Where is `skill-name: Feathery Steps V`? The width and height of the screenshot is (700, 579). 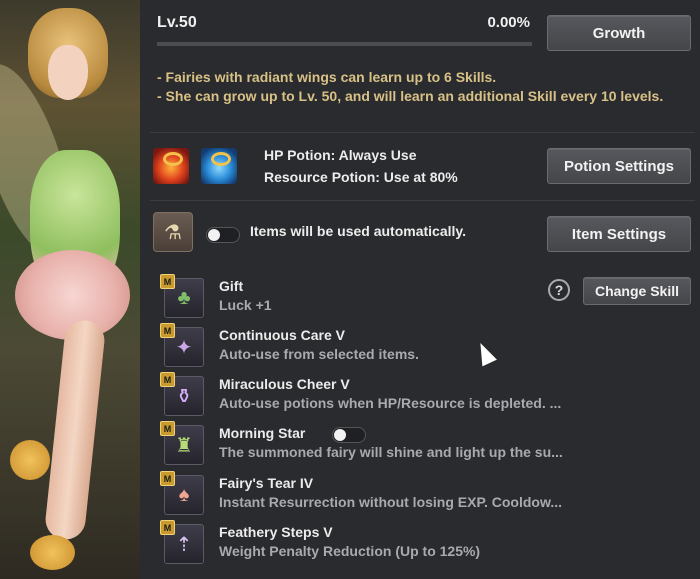
skill-name: Feathery Steps V is located at coordinates (276, 532).